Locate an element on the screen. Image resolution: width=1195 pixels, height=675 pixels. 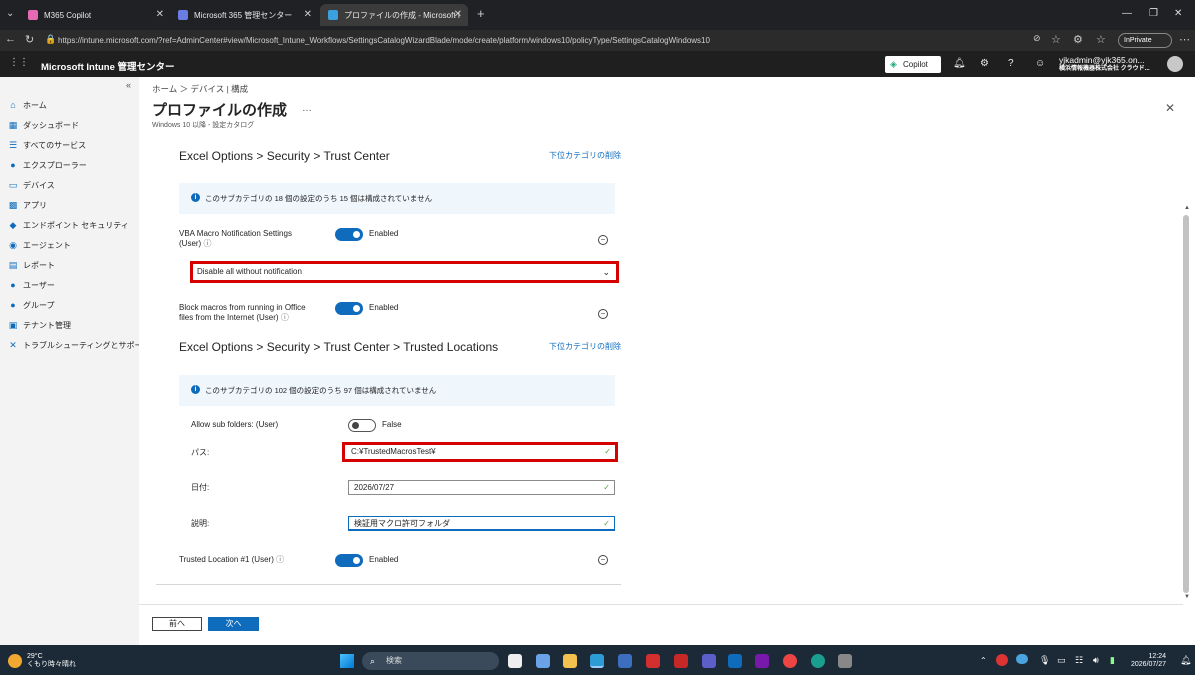
scrollbar is located at coordinates (1186, 404).